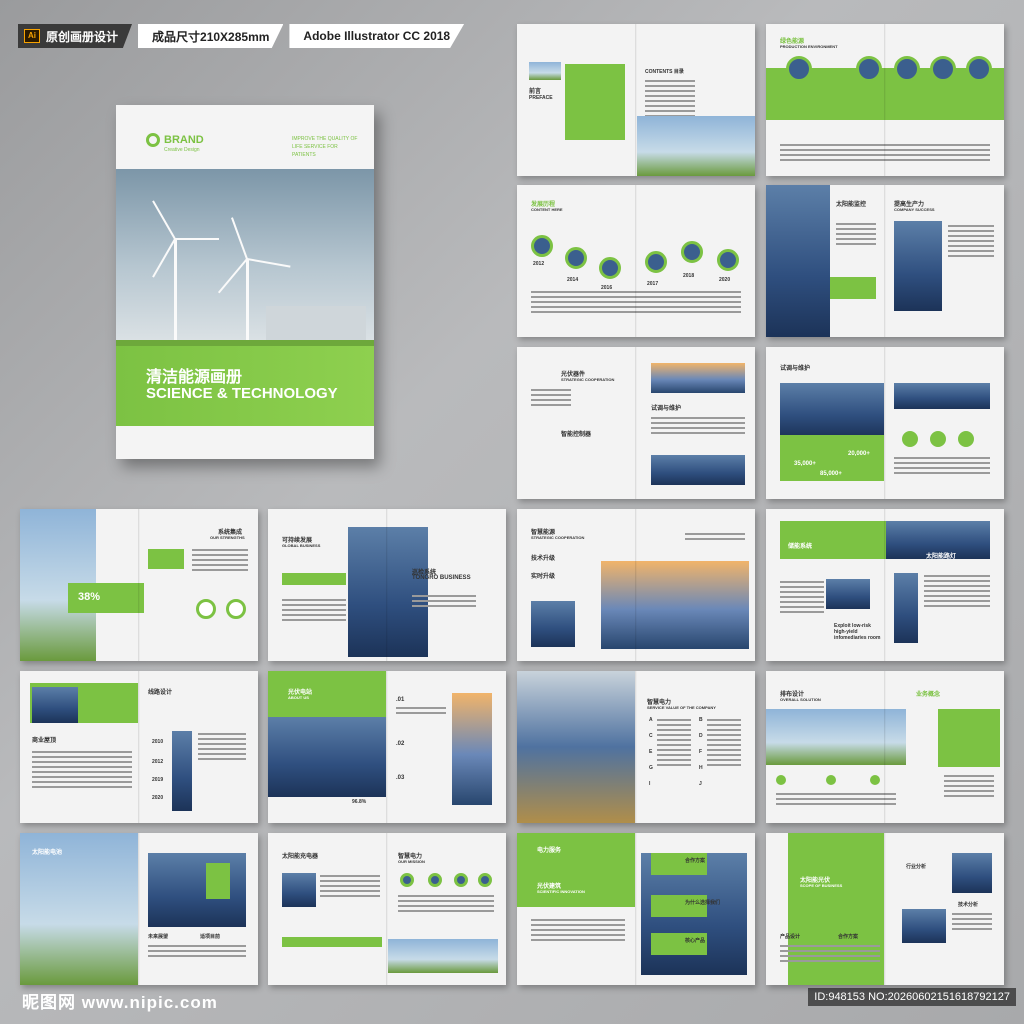  What do you see at coordinates (650, 784) in the screenshot?
I see `option-letter: I` at bounding box center [650, 784].